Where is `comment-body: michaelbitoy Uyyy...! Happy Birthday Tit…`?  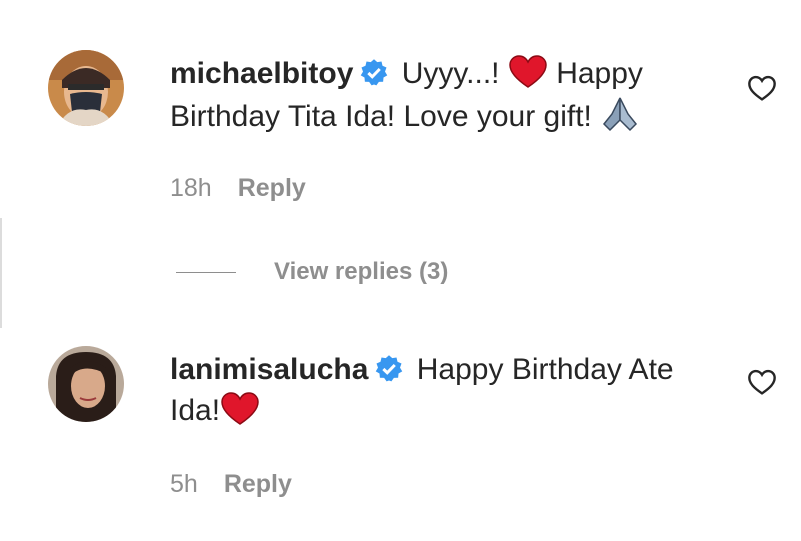
comment-body: michaelbitoy Uyyy...! Happy Birthday Tit… is located at coordinates (450, 95).